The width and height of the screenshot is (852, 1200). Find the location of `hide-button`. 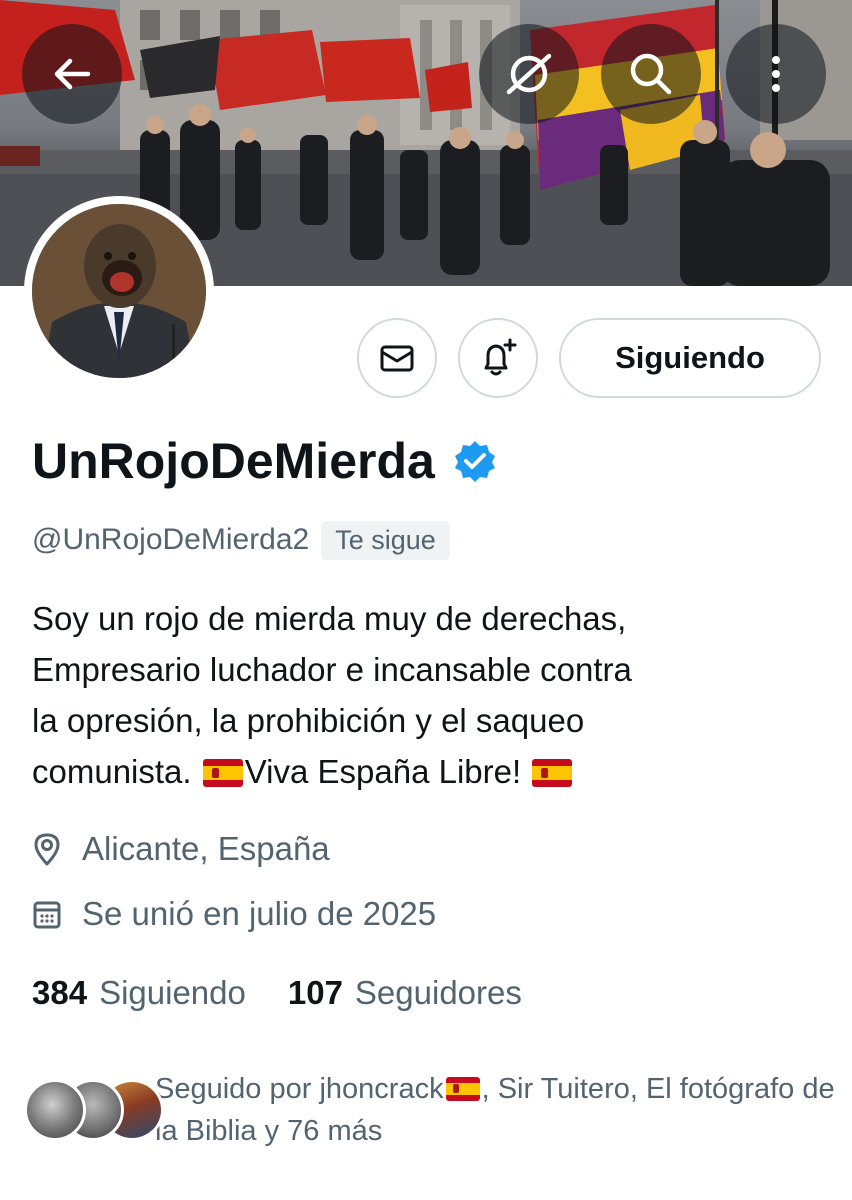

hide-button is located at coordinates (529, 74).